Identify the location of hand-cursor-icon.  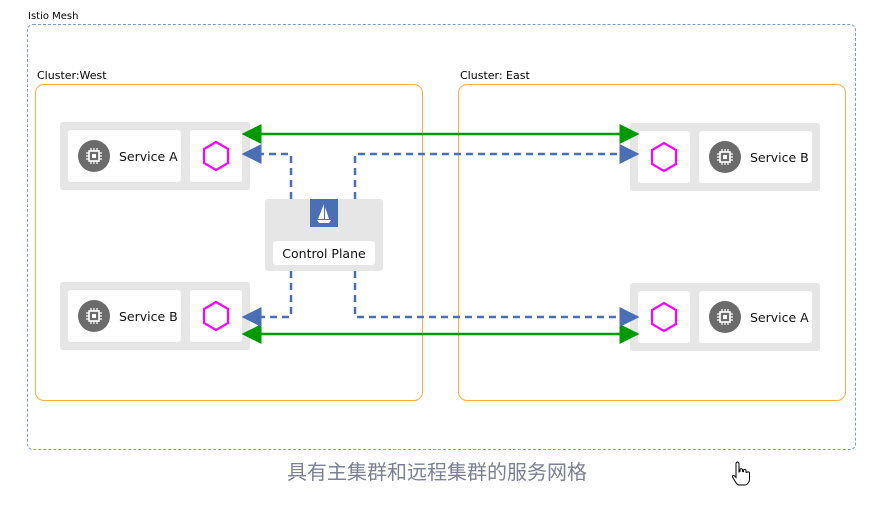
(740, 473).